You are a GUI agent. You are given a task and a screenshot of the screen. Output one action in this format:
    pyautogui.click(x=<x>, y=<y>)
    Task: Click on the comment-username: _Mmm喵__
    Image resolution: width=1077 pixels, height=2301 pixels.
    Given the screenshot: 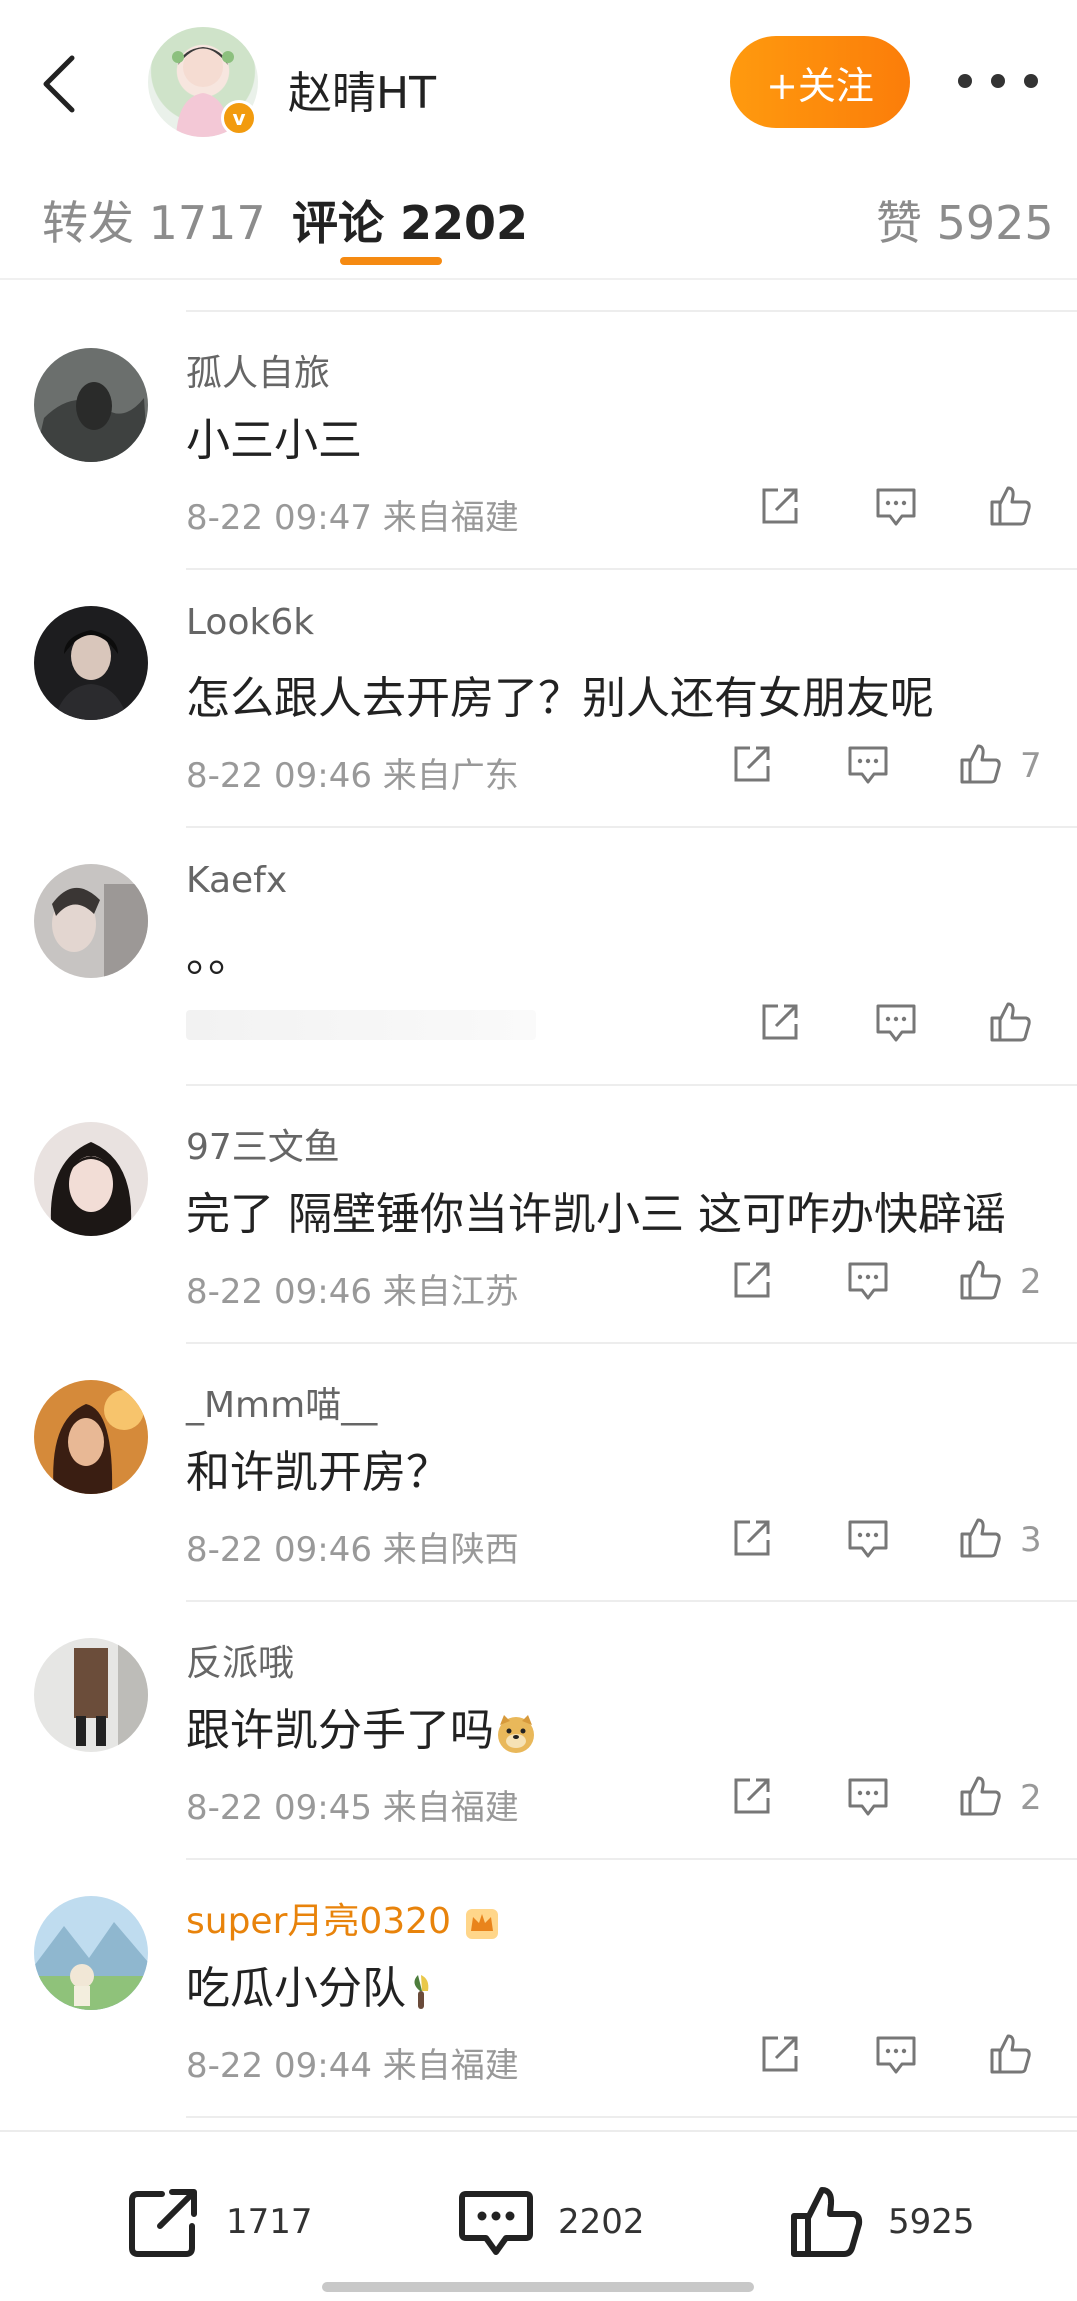 What is the action you would take?
    pyautogui.click(x=281, y=1402)
    